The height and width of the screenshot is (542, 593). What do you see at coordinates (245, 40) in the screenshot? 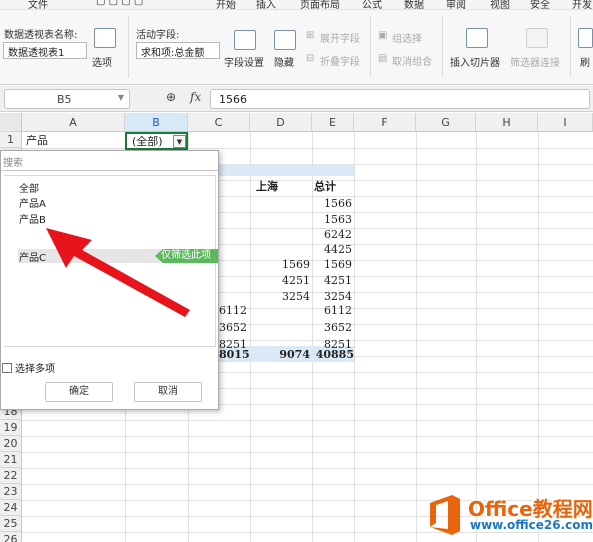
I see `field-settings-icon` at bounding box center [245, 40].